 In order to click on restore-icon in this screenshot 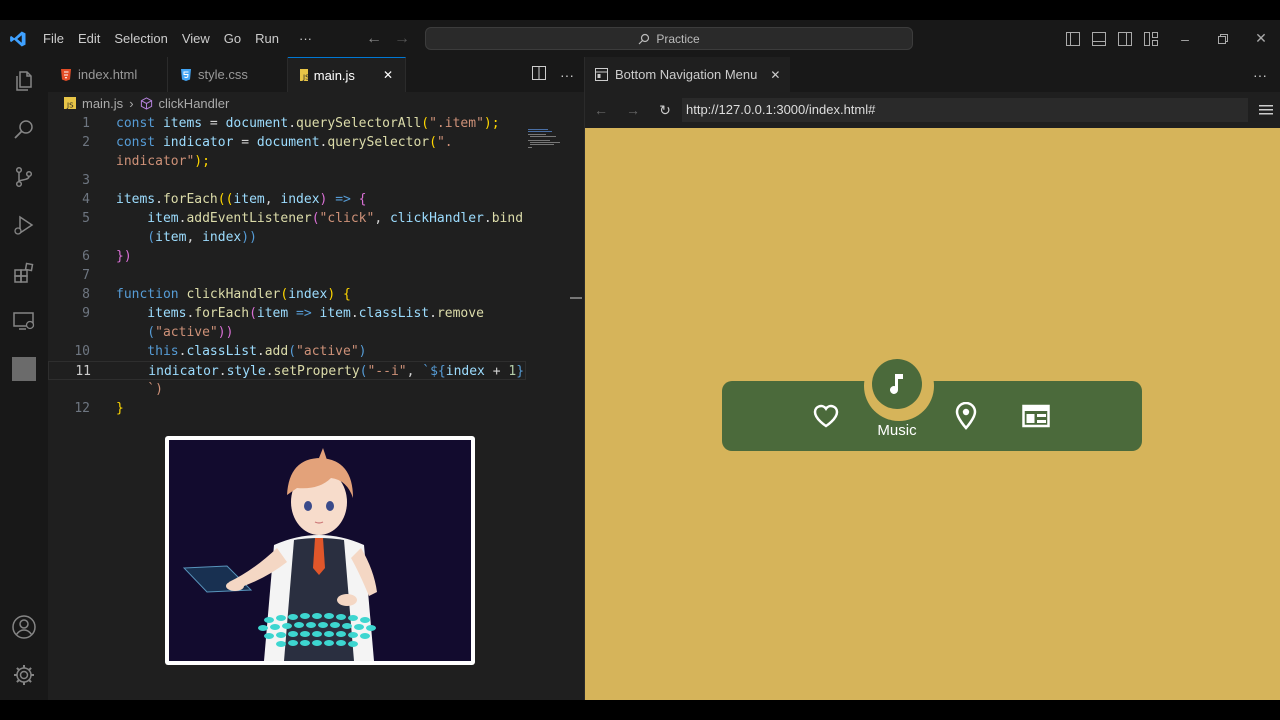, I will do `click(1223, 38)`.